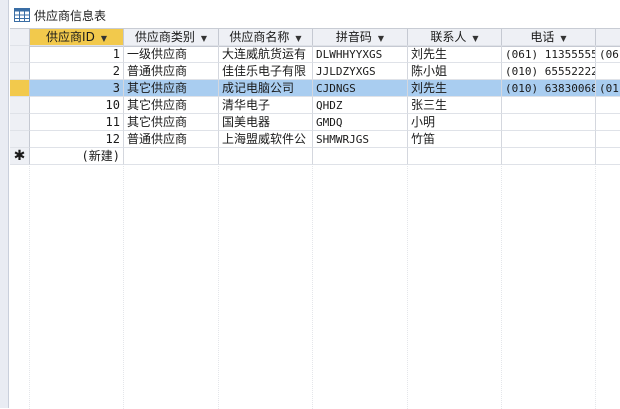 This screenshot has width=620, height=409. Describe the element at coordinates (608, 37) in the screenshot. I see `column-header-next` at that location.